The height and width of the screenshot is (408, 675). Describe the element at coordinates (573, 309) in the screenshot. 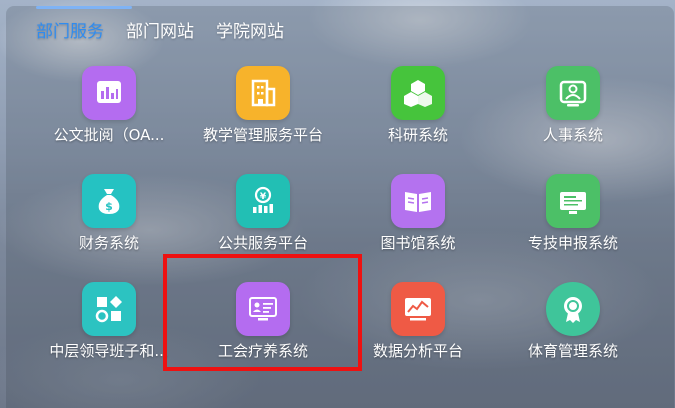

I see `medal-icon` at that location.